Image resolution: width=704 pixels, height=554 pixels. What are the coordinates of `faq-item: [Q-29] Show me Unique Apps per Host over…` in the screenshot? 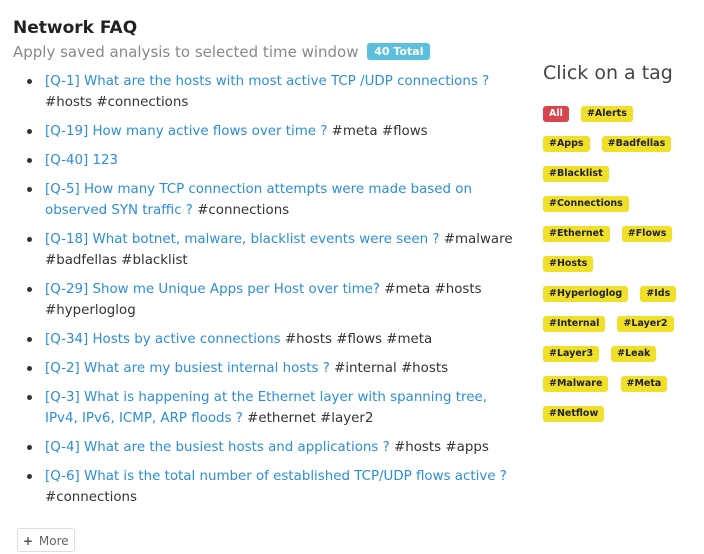 It's located at (271, 300).